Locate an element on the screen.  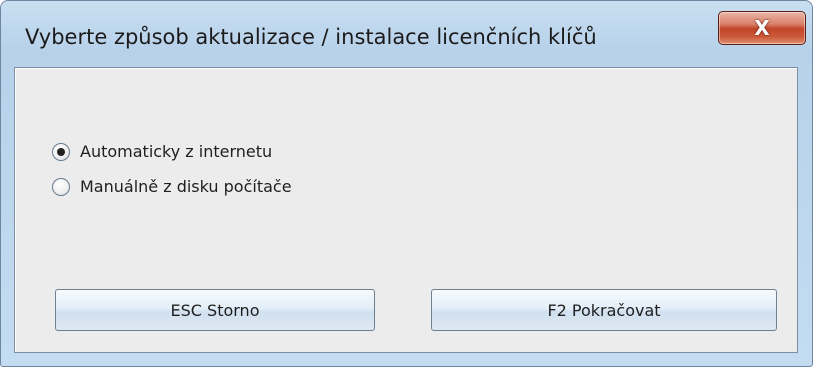
option-internet: Automaticky z internetu is located at coordinates (162, 151).